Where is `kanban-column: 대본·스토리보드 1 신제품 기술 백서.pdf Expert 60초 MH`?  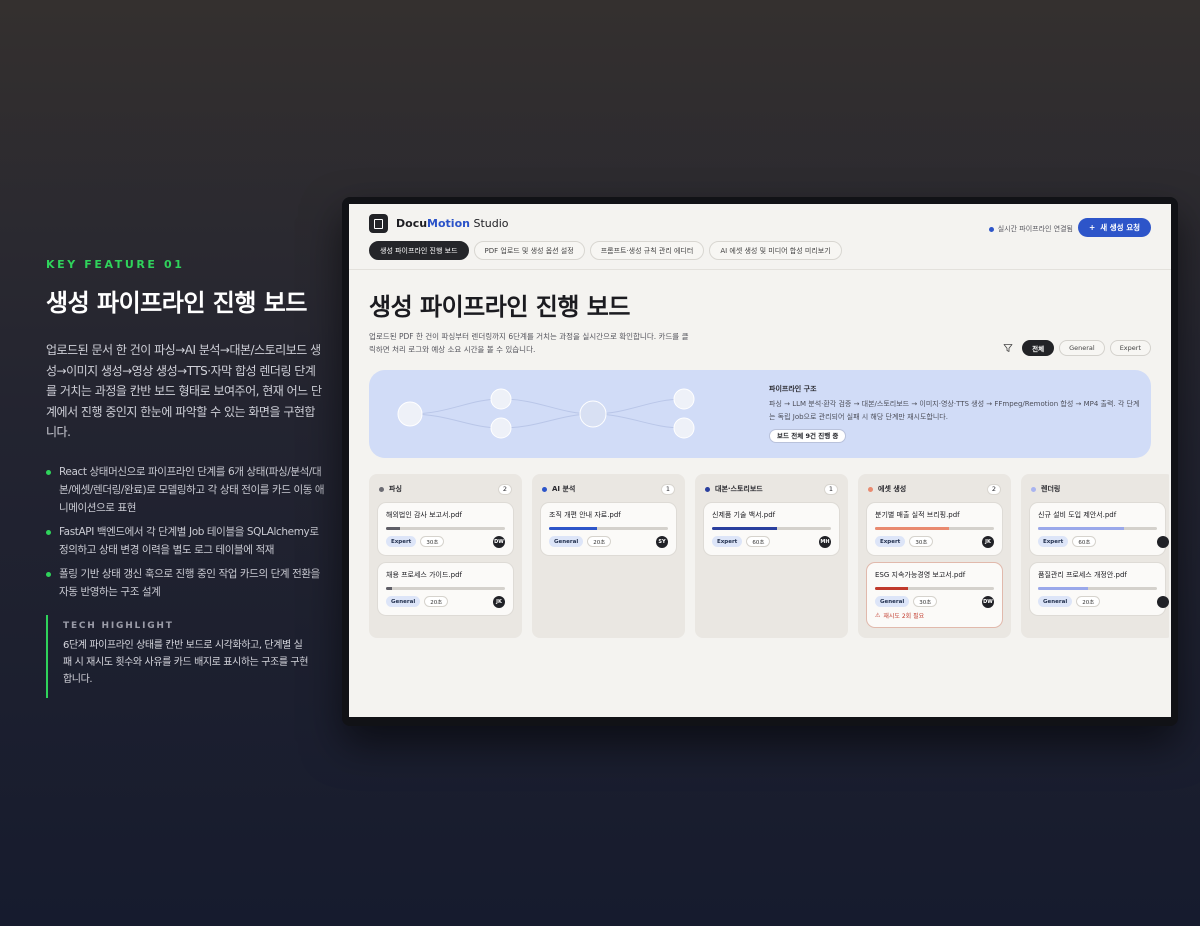 kanban-column: 대본·스토리보드 1 신제품 기술 백서.pdf Expert 60초 MH is located at coordinates (771, 556).